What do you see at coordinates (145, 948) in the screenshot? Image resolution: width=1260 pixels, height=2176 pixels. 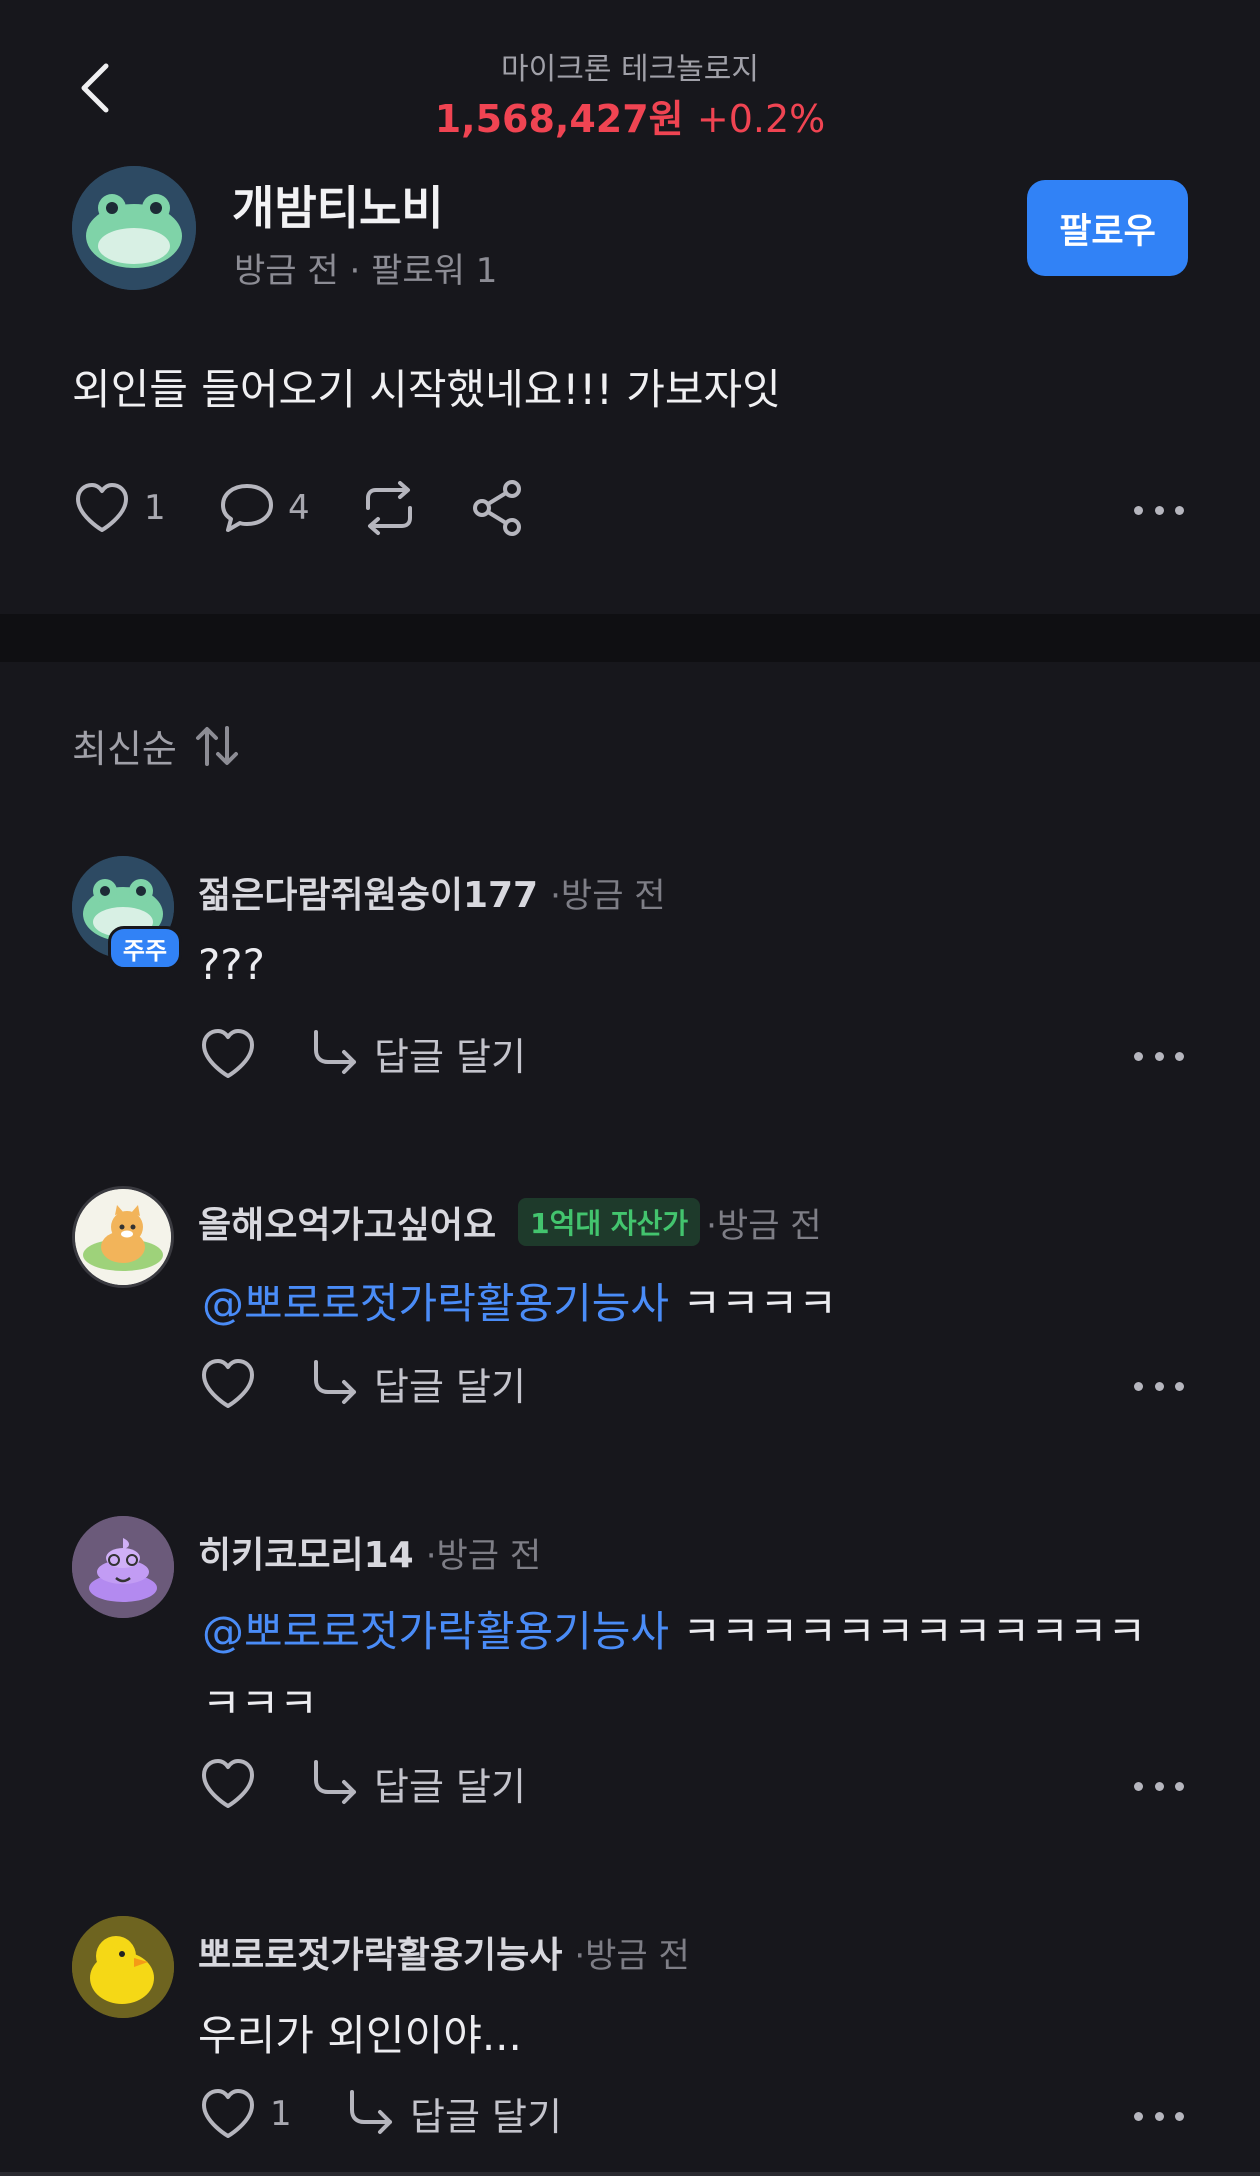 I see `shareholder-badge: 주주` at bounding box center [145, 948].